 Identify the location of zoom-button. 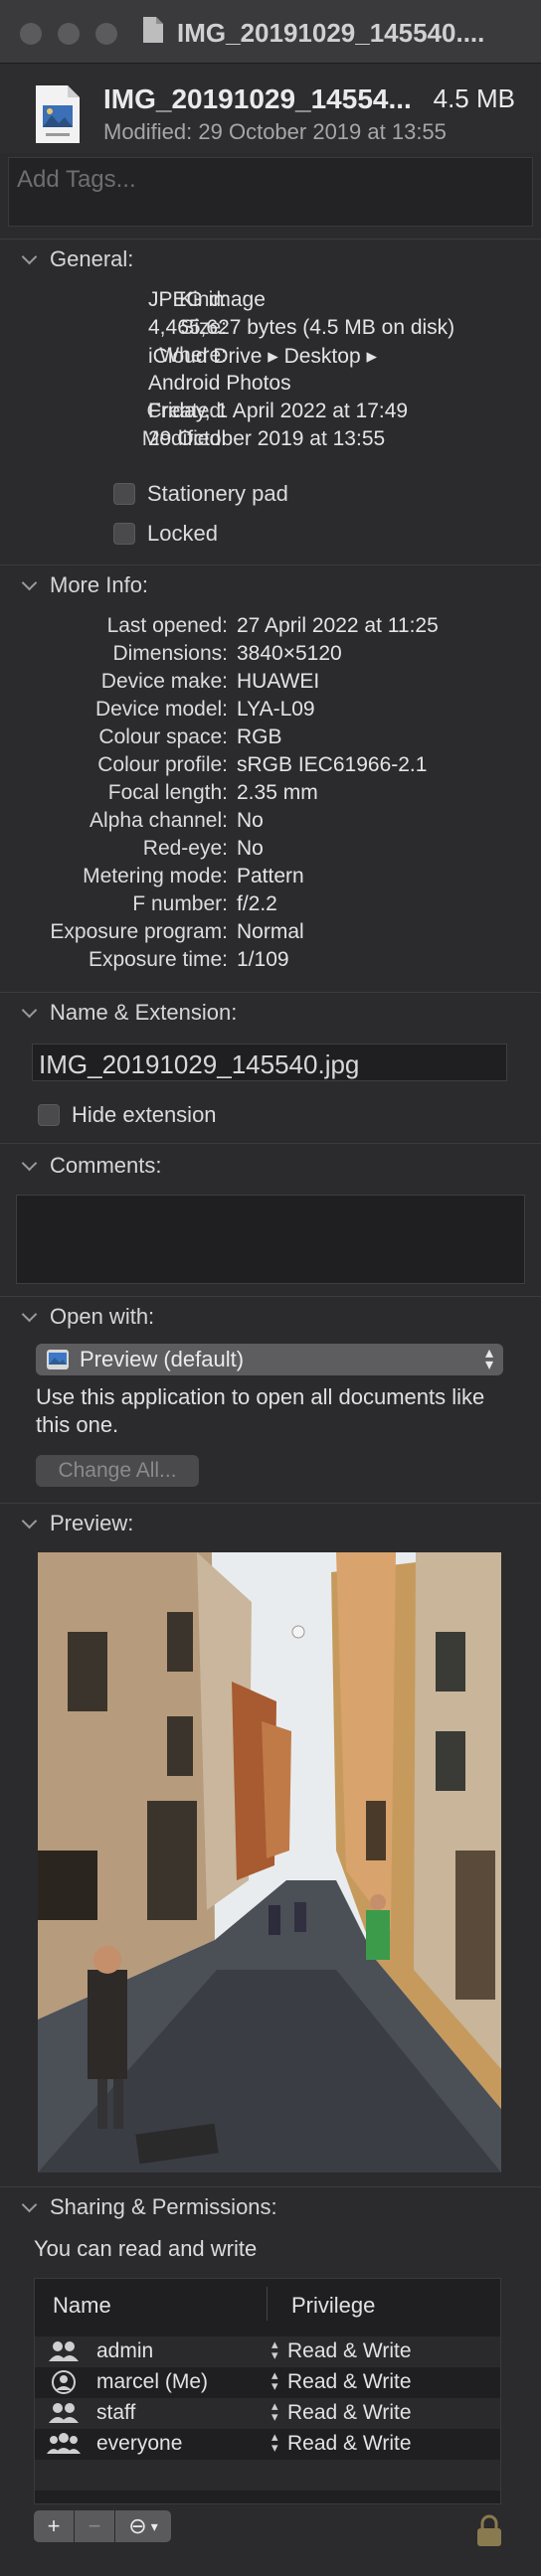
(106, 34).